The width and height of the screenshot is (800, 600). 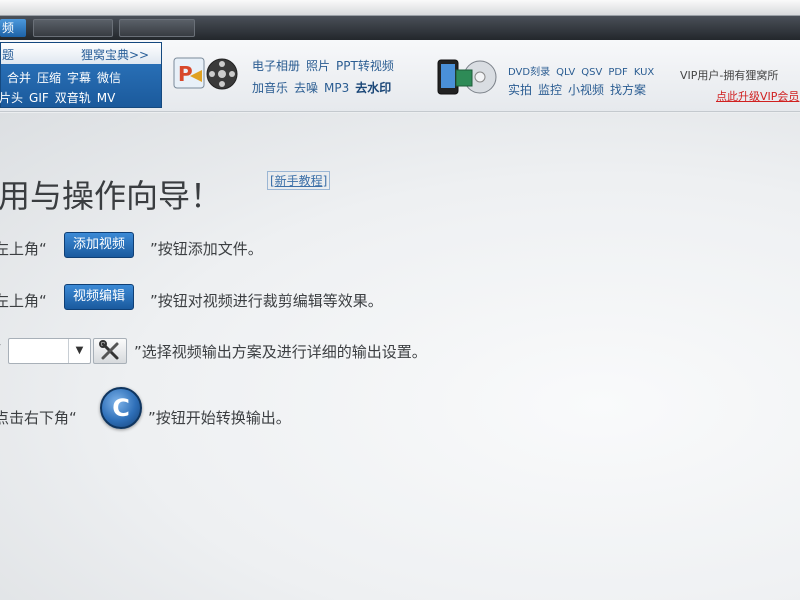 What do you see at coordinates (11, 98) in the screenshot?
I see `tip-link-intro: 片头` at bounding box center [11, 98].